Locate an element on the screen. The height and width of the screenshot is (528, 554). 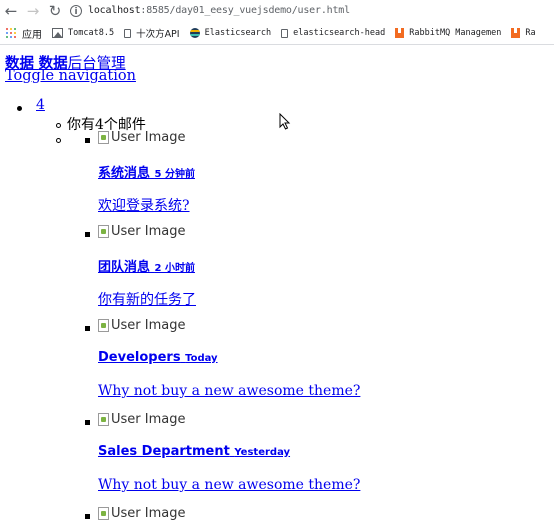
bookmark-rabbitmq: RabbitMQ Managemen is located at coordinates (448, 33).